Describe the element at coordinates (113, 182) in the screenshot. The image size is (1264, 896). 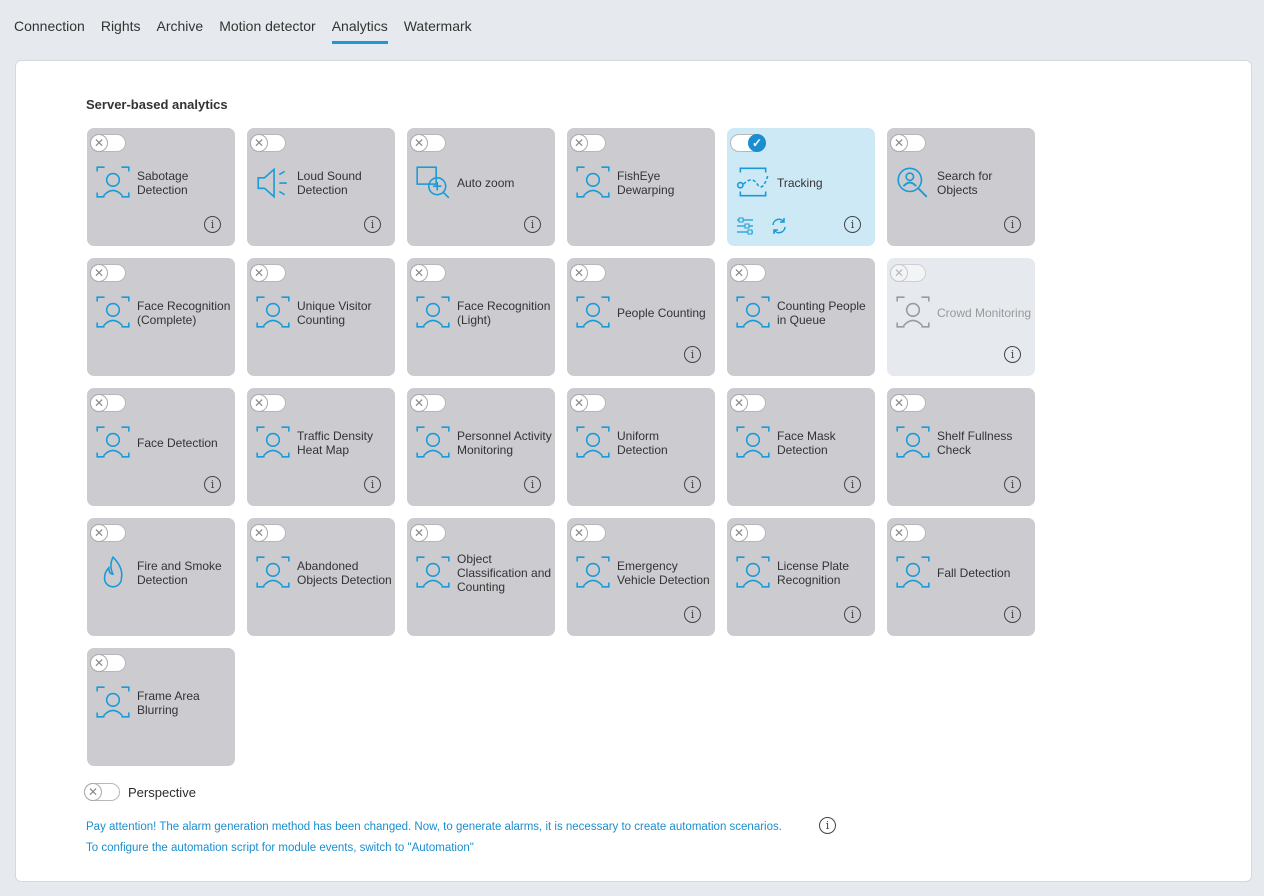
I see `camera-sabotage-icon` at that location.